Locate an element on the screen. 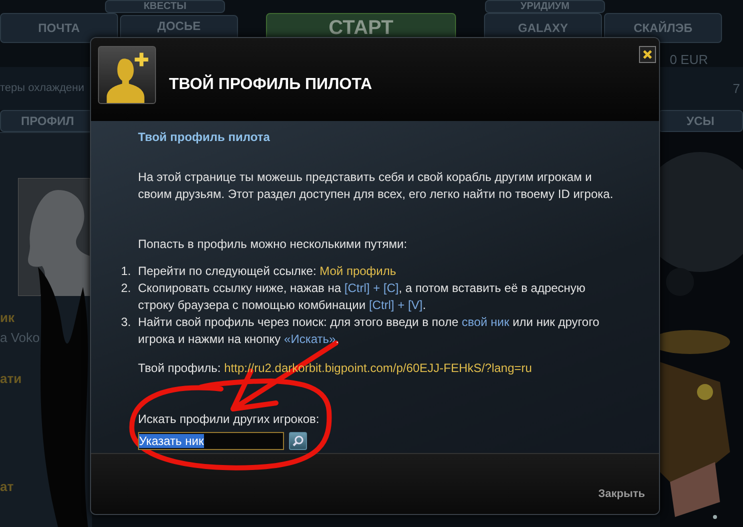 The image size is (743, 527). dialog-title: ТВОЙ ПРОФИЛЬ ПИЛОТА is located at coordinates (270, 84).